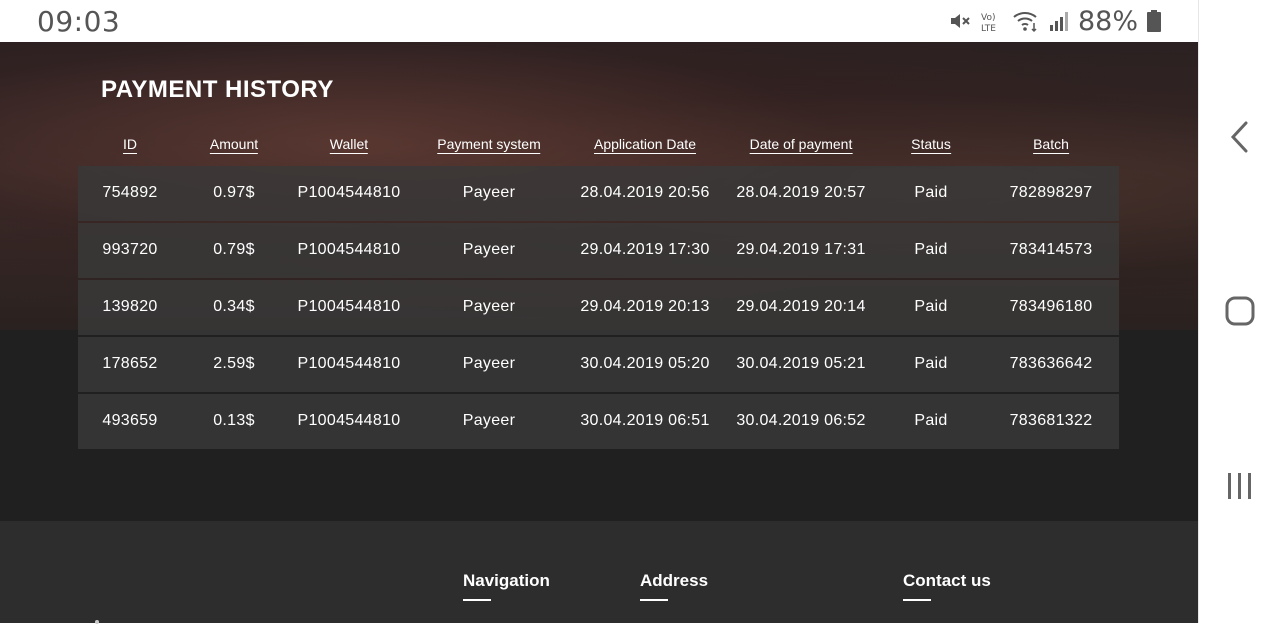 Image resolution: width=1280 pixels, height=624 pixels. Describe the element at coordinates (130, 249) in the screenshot. I see `cell-id: 993720` at that location.